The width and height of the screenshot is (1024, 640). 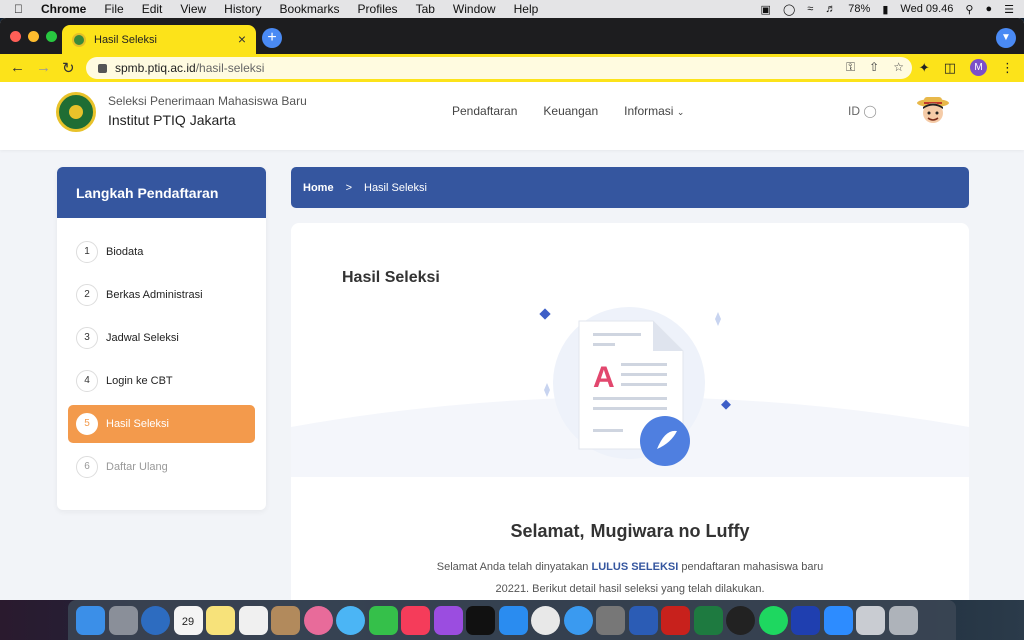 I want to click on menu-tab: Tab, so click(x=425, y=9).